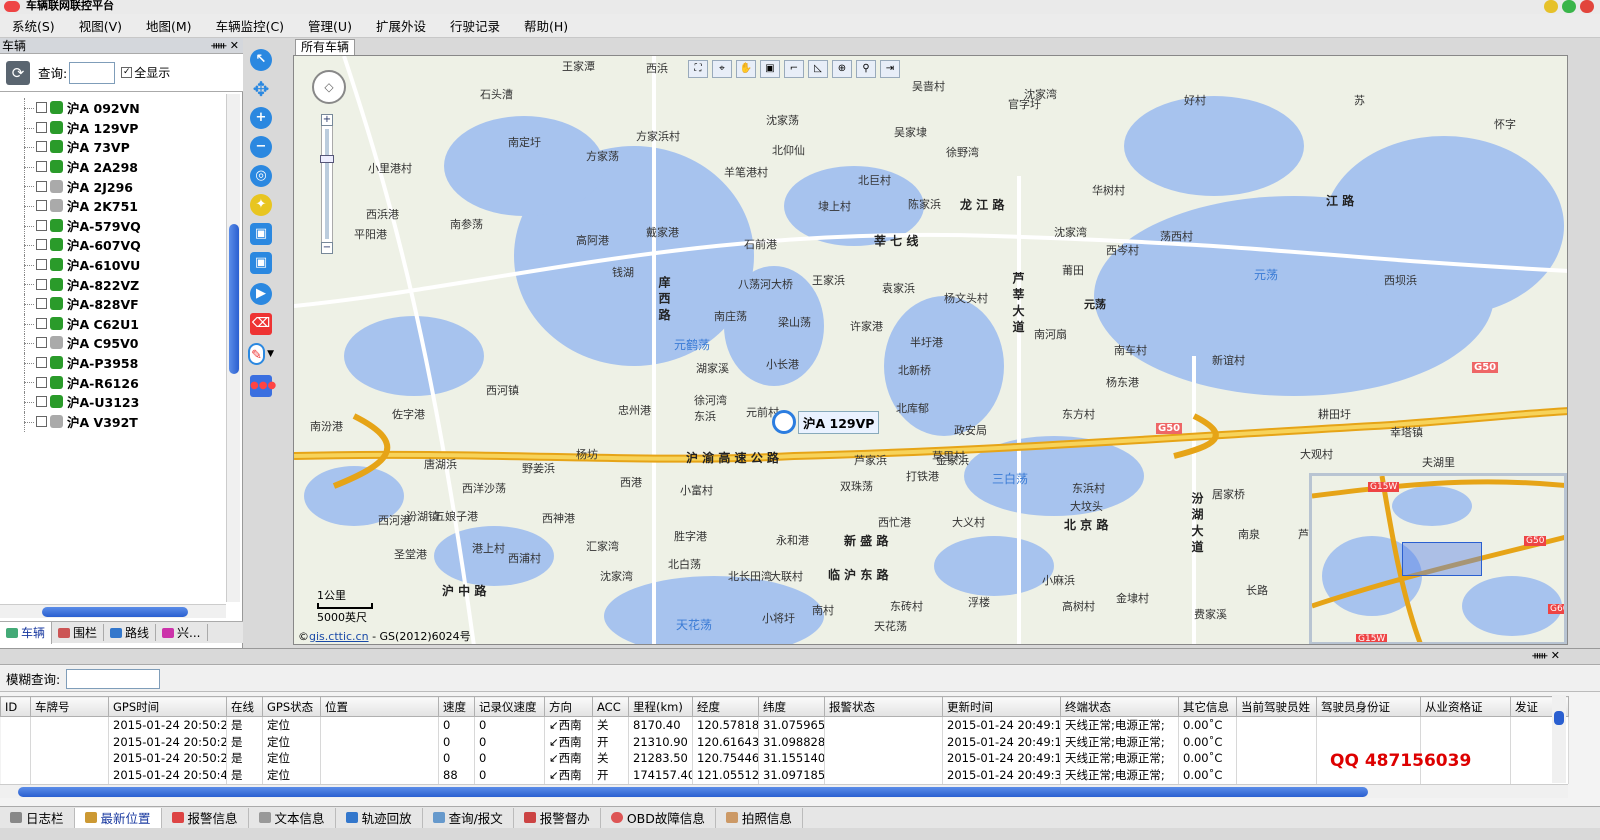 This screenshot has width=1600, height=840. I want to click on panel-pin-close: ᚔ ✕, so click(225, 46).